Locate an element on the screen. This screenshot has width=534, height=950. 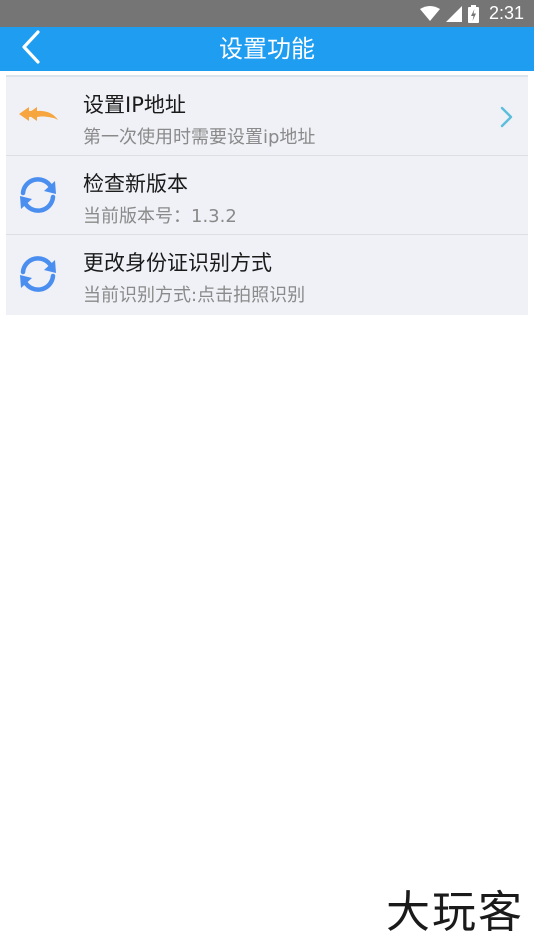
header-bar: 设置功能 is located at coordinates (267, 49).